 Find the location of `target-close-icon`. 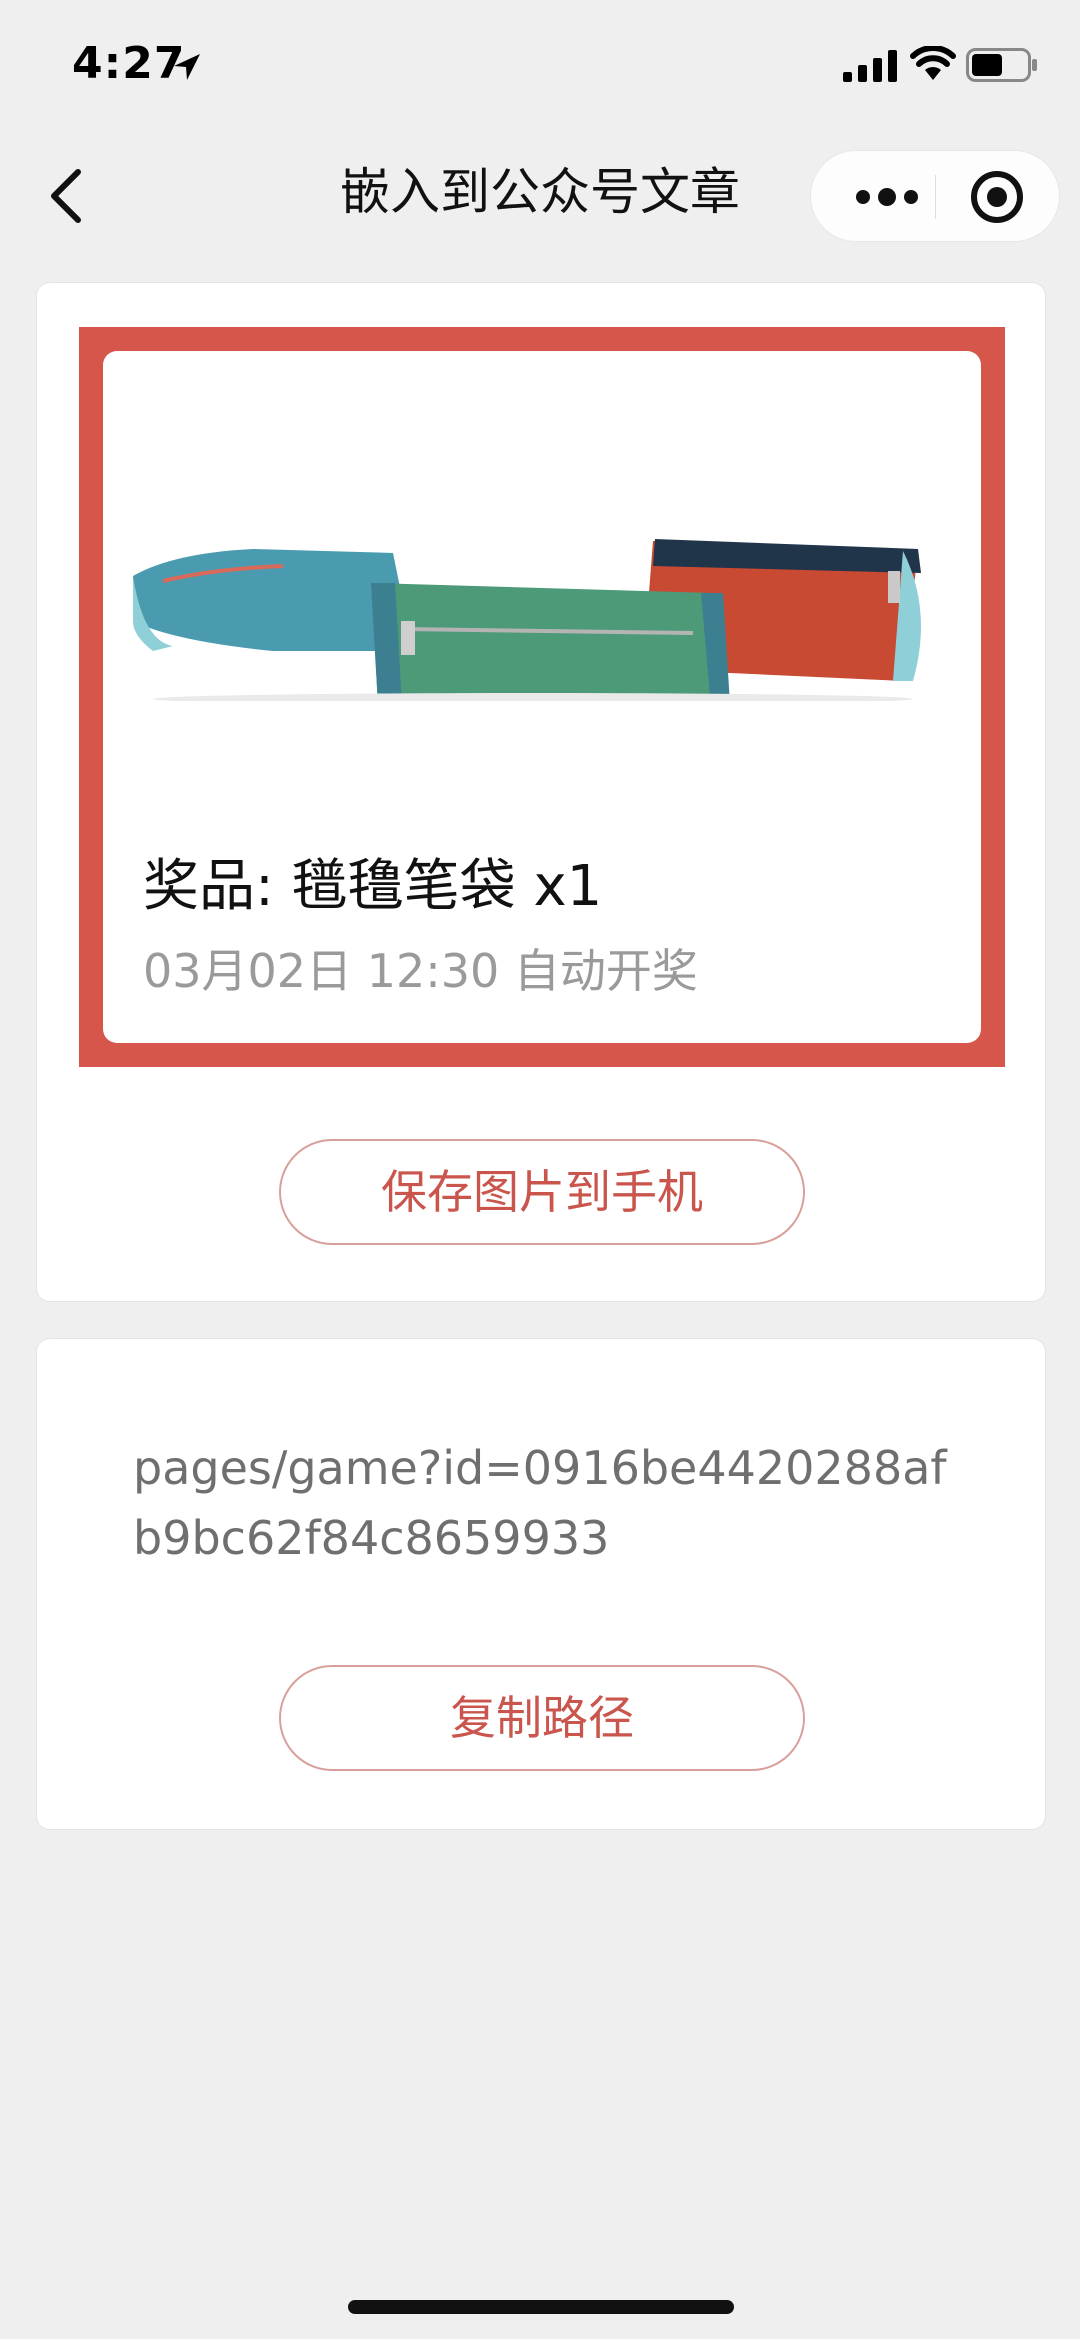

target-close-icon is located at coordinates (997, 197).